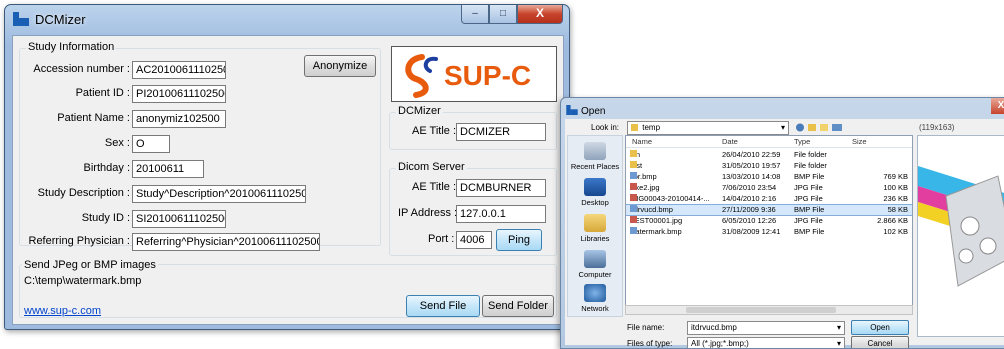  I want to click on birthday-field: 20100611, so click(168, 169).